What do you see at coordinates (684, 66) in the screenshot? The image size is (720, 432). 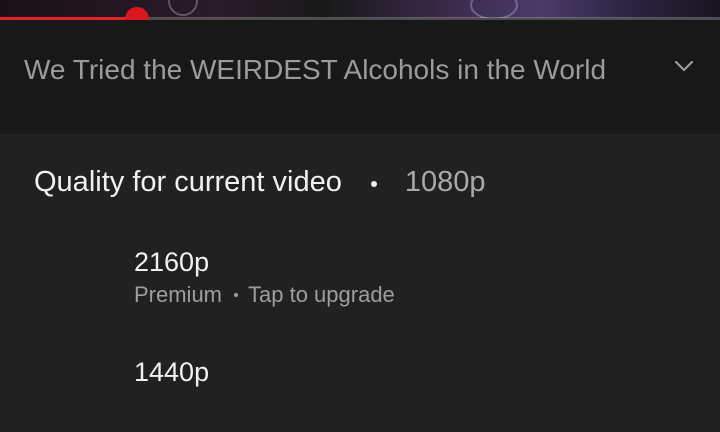 I see `chevron-down-icon` at bounding box center [684, 66].